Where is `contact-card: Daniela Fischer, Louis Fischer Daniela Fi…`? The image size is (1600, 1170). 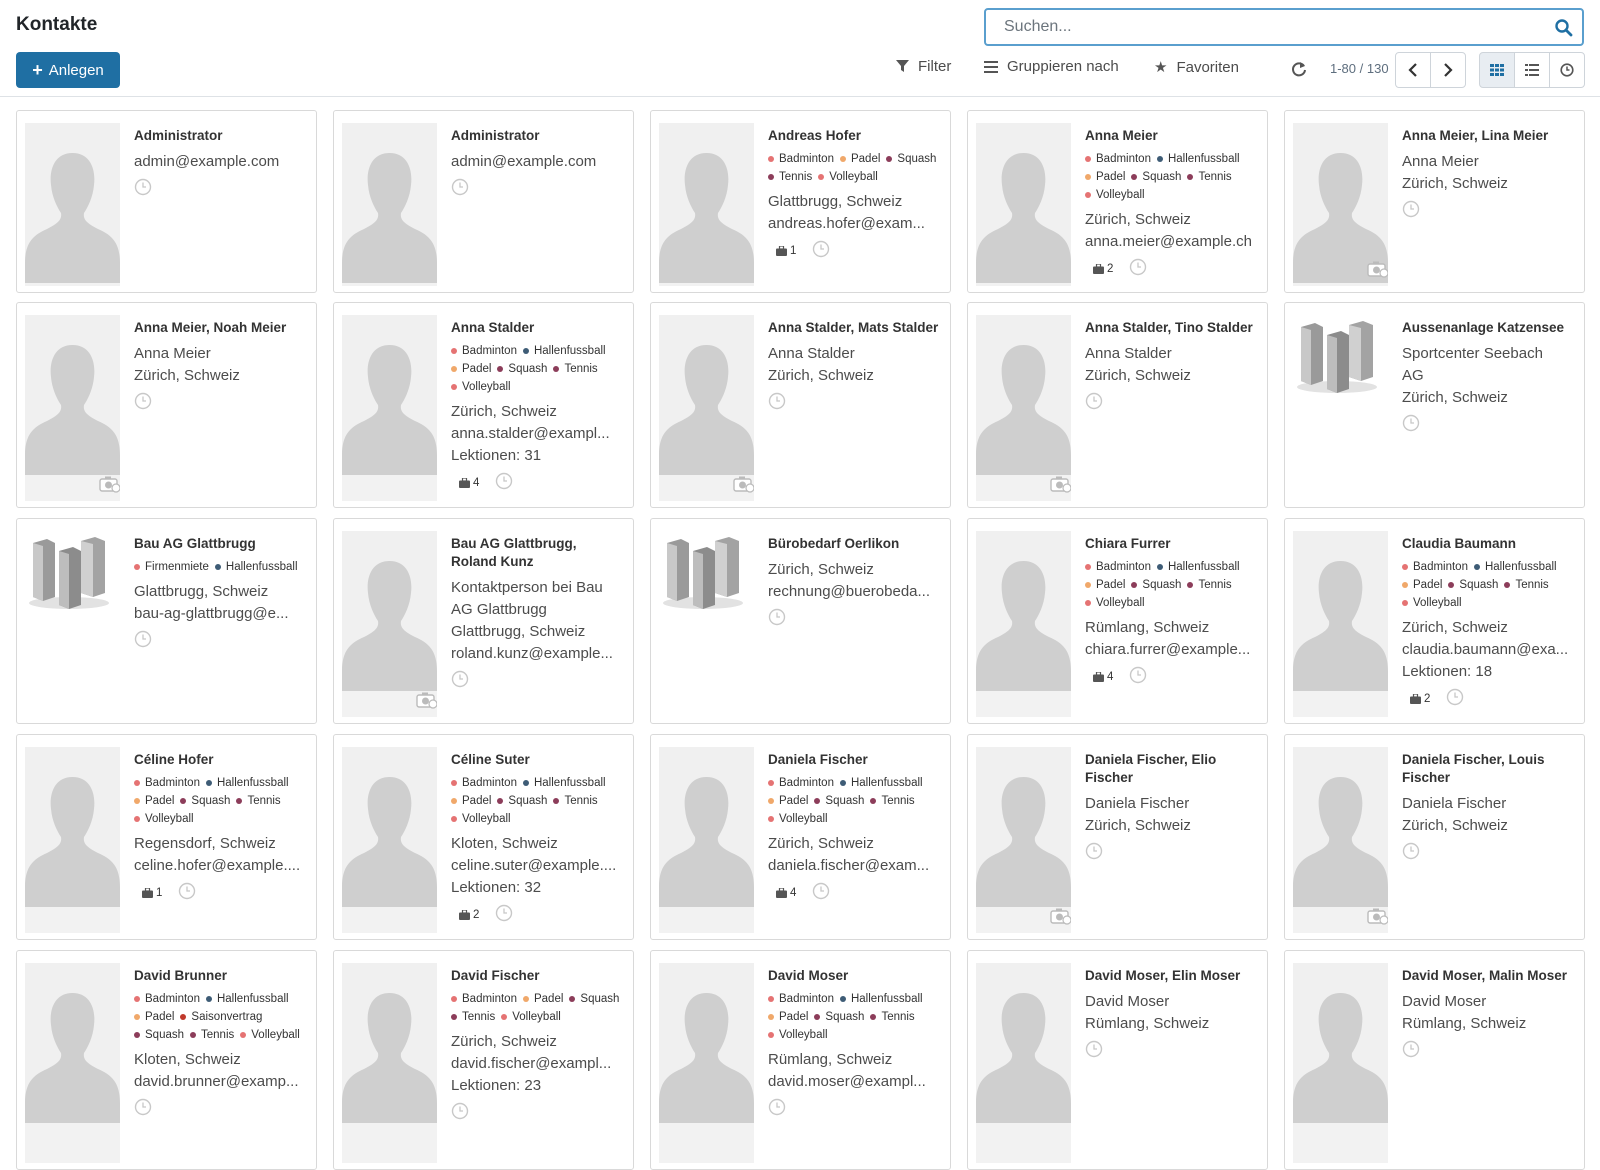 contact-card: Daniela Fischer, Louis Fischer Daniela Fi… is located at coordinates (1434, 837).